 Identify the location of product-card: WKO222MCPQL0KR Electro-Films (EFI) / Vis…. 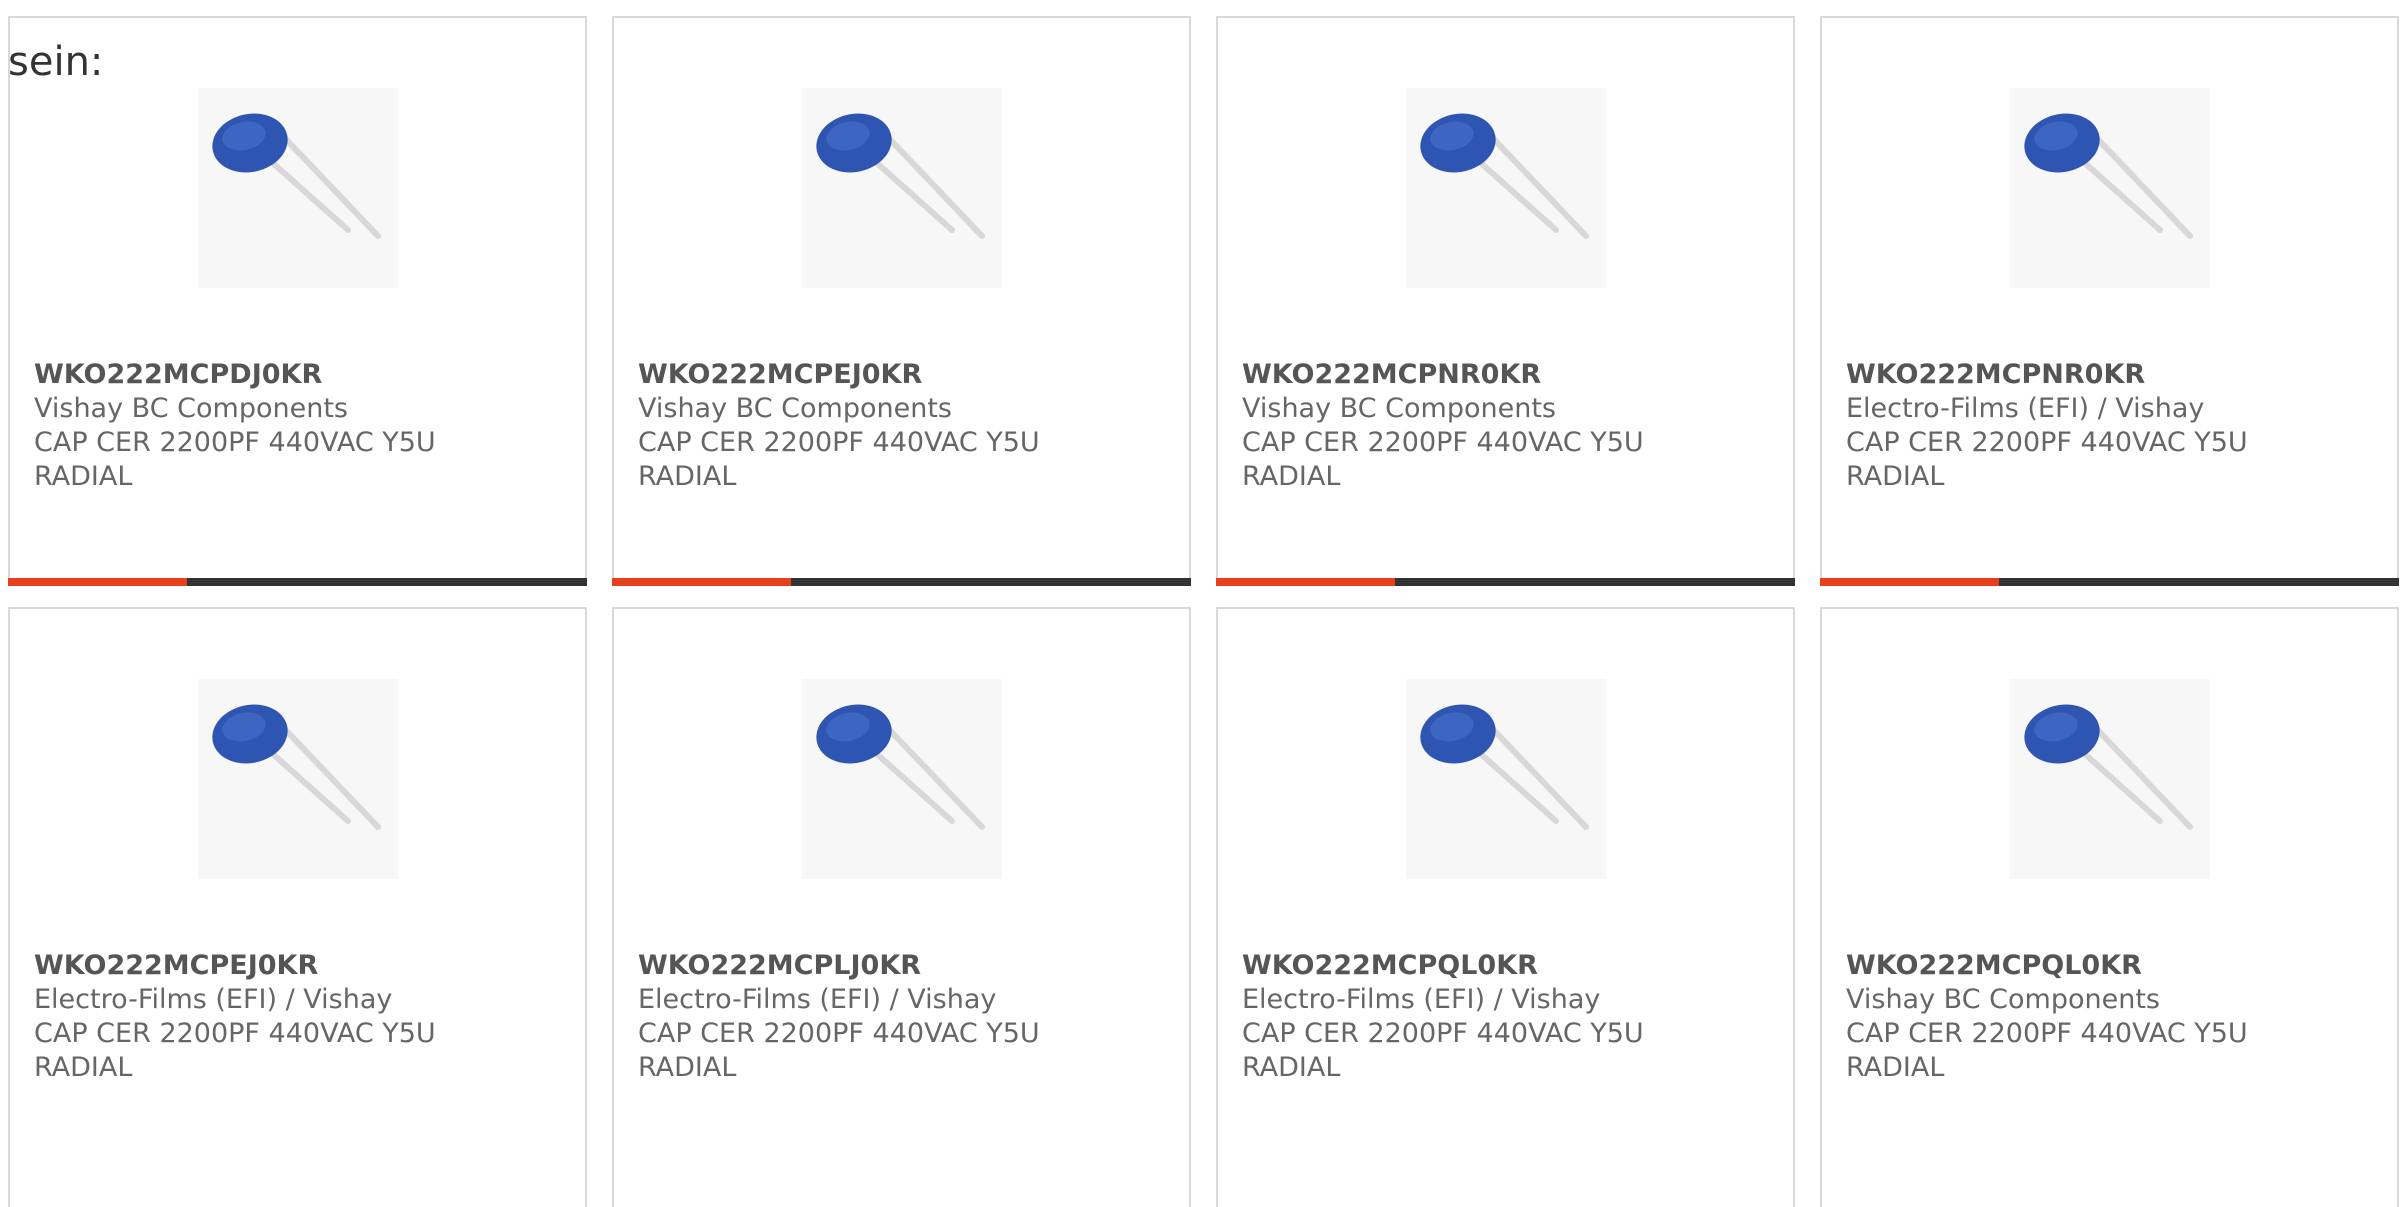
(1505, 907).